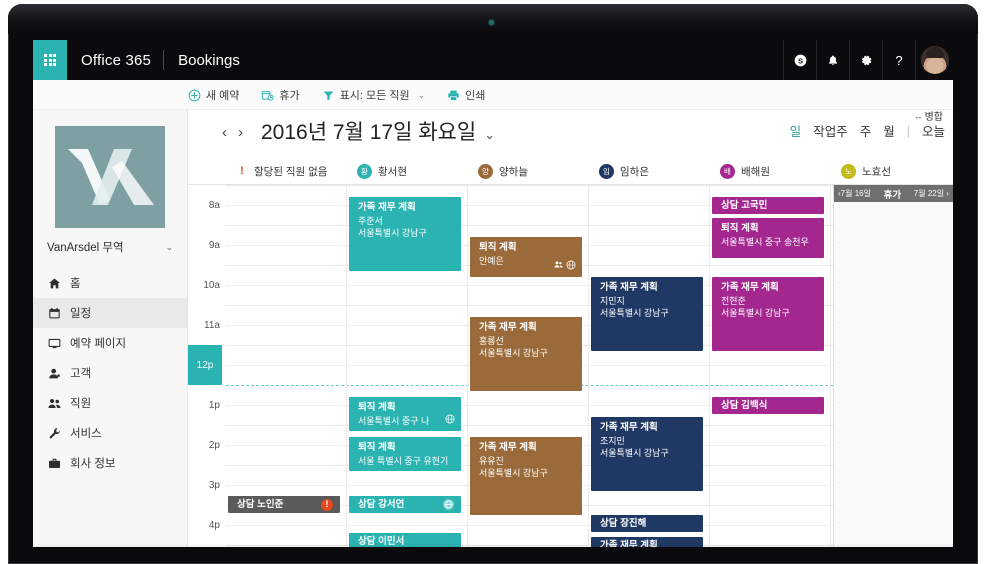  I want to click on suite-app-name: Bookings, so click(202, 60).